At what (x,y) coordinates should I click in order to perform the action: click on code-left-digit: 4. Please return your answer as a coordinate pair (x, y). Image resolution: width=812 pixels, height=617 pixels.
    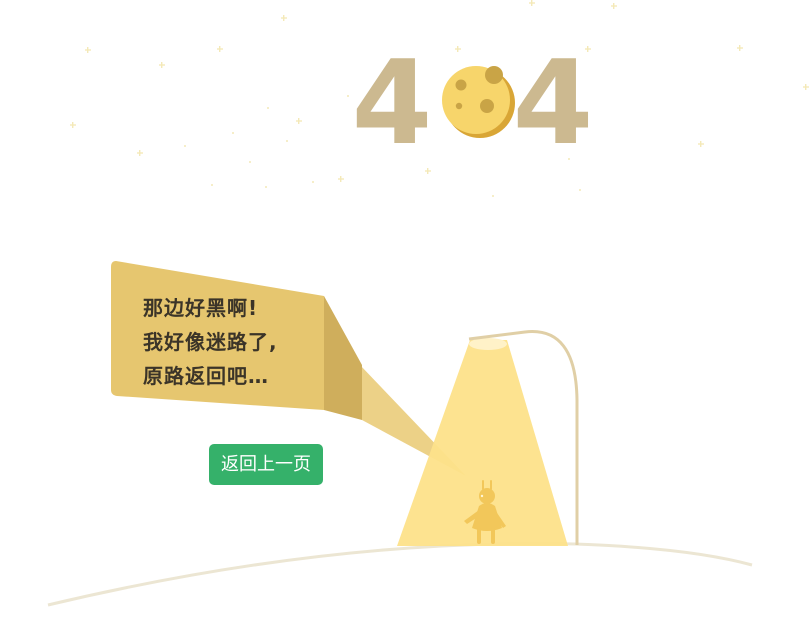
    Looking at the image, I should click on (392, 103).